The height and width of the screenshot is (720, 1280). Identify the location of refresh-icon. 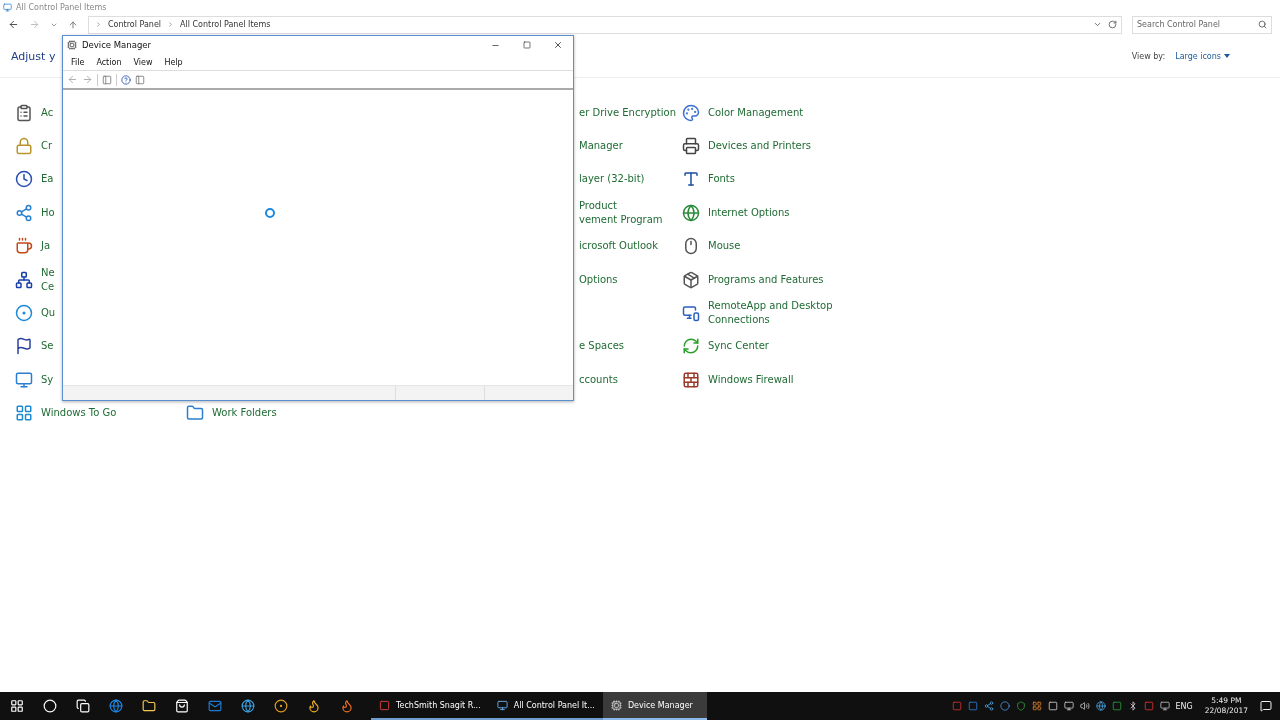
(1112, 24).